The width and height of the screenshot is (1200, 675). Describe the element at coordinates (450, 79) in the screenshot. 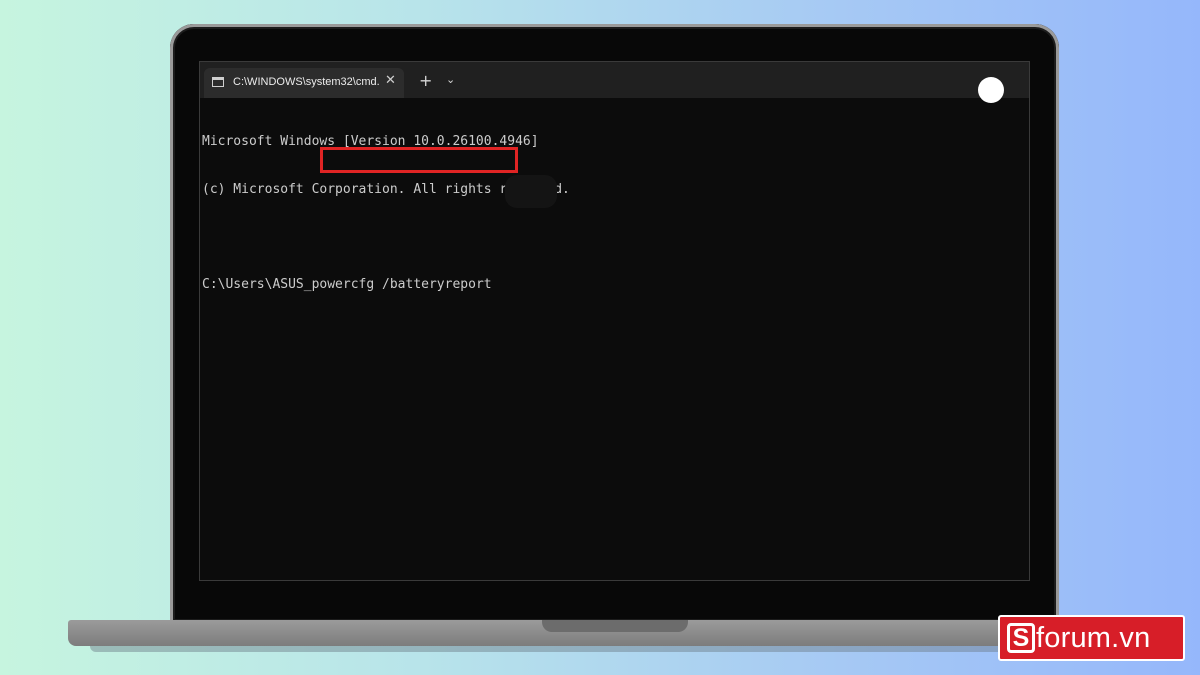

I see `chevron-down-icon: ⌄` at that location.